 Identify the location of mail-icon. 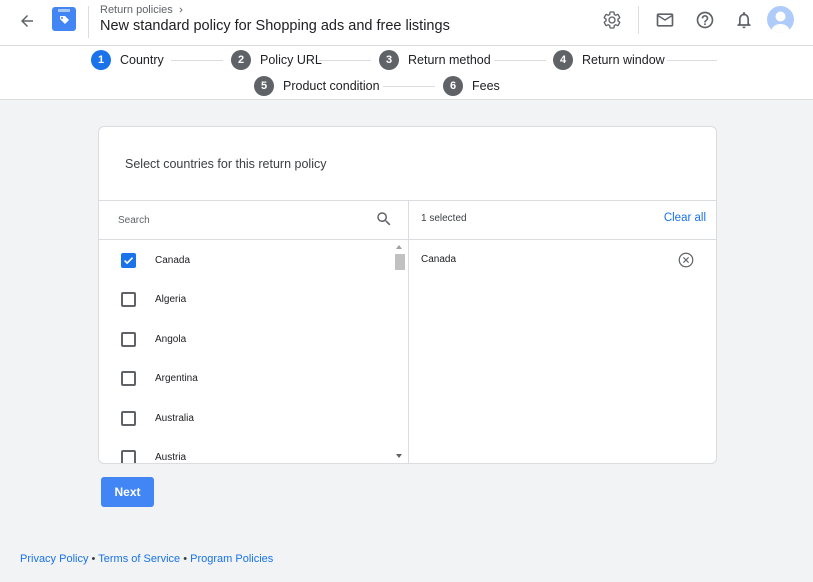
(665, 20).